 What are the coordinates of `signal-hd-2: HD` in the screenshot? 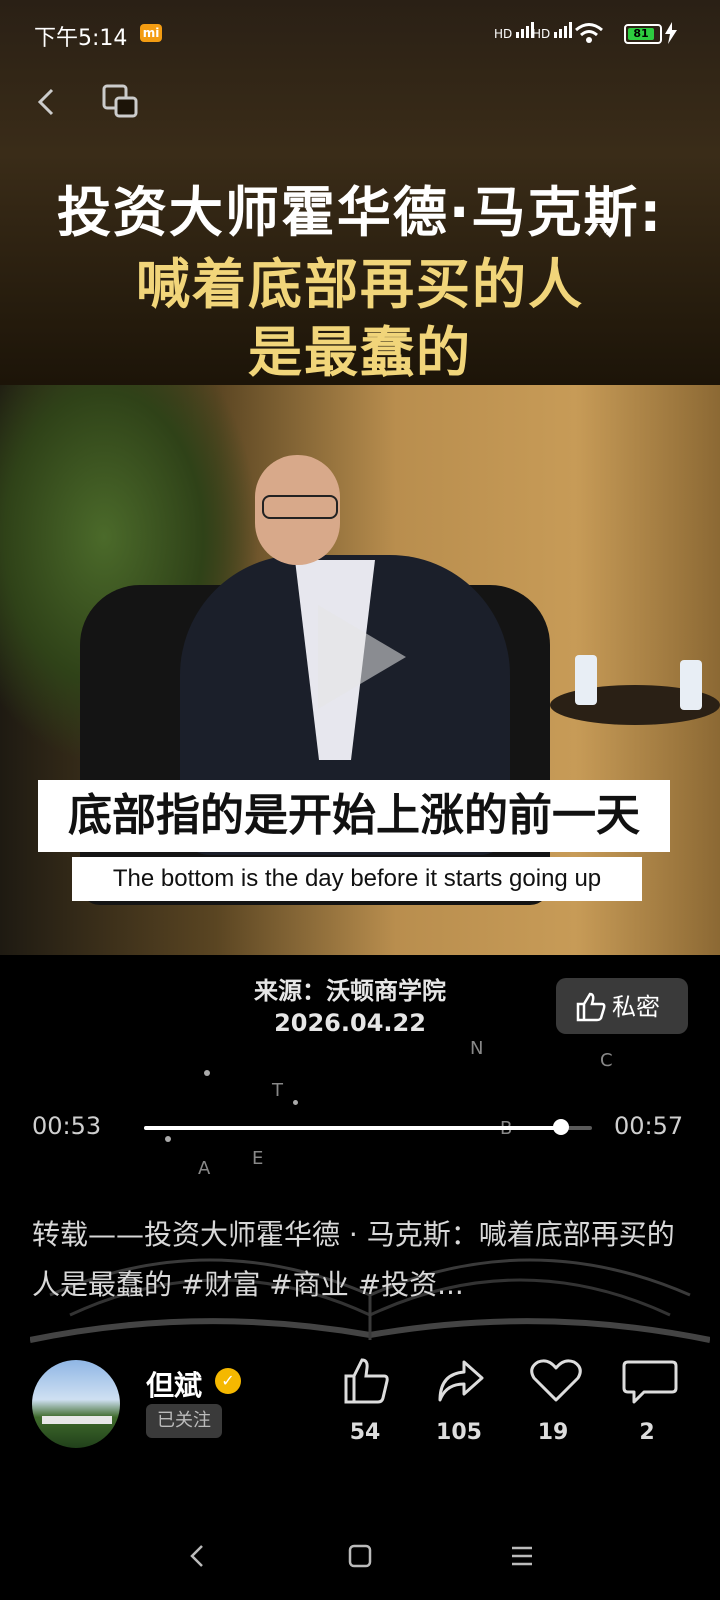 It's located at (553, 31).